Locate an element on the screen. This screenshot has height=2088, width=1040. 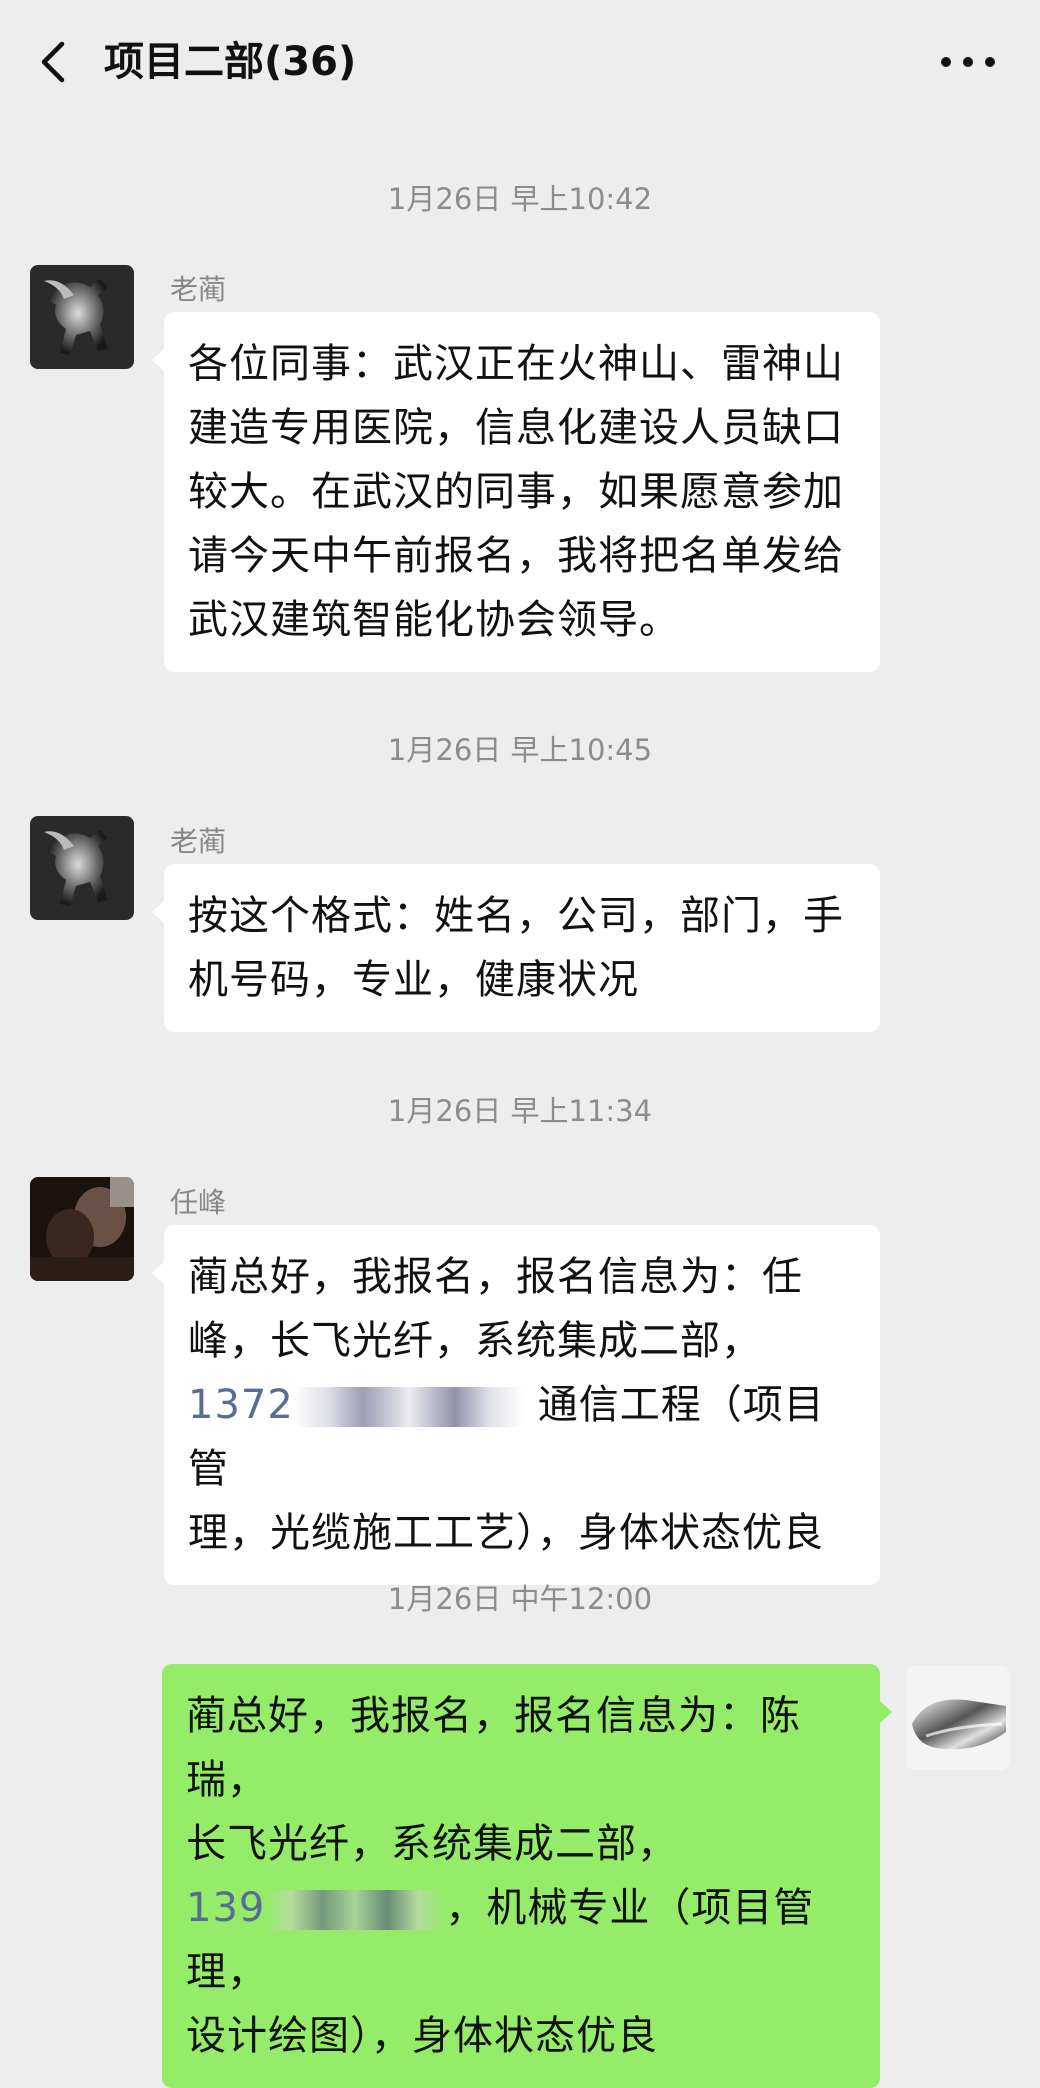
message-line: 设计绘图），身体状态优良 is located at coordinates (422, 2036).